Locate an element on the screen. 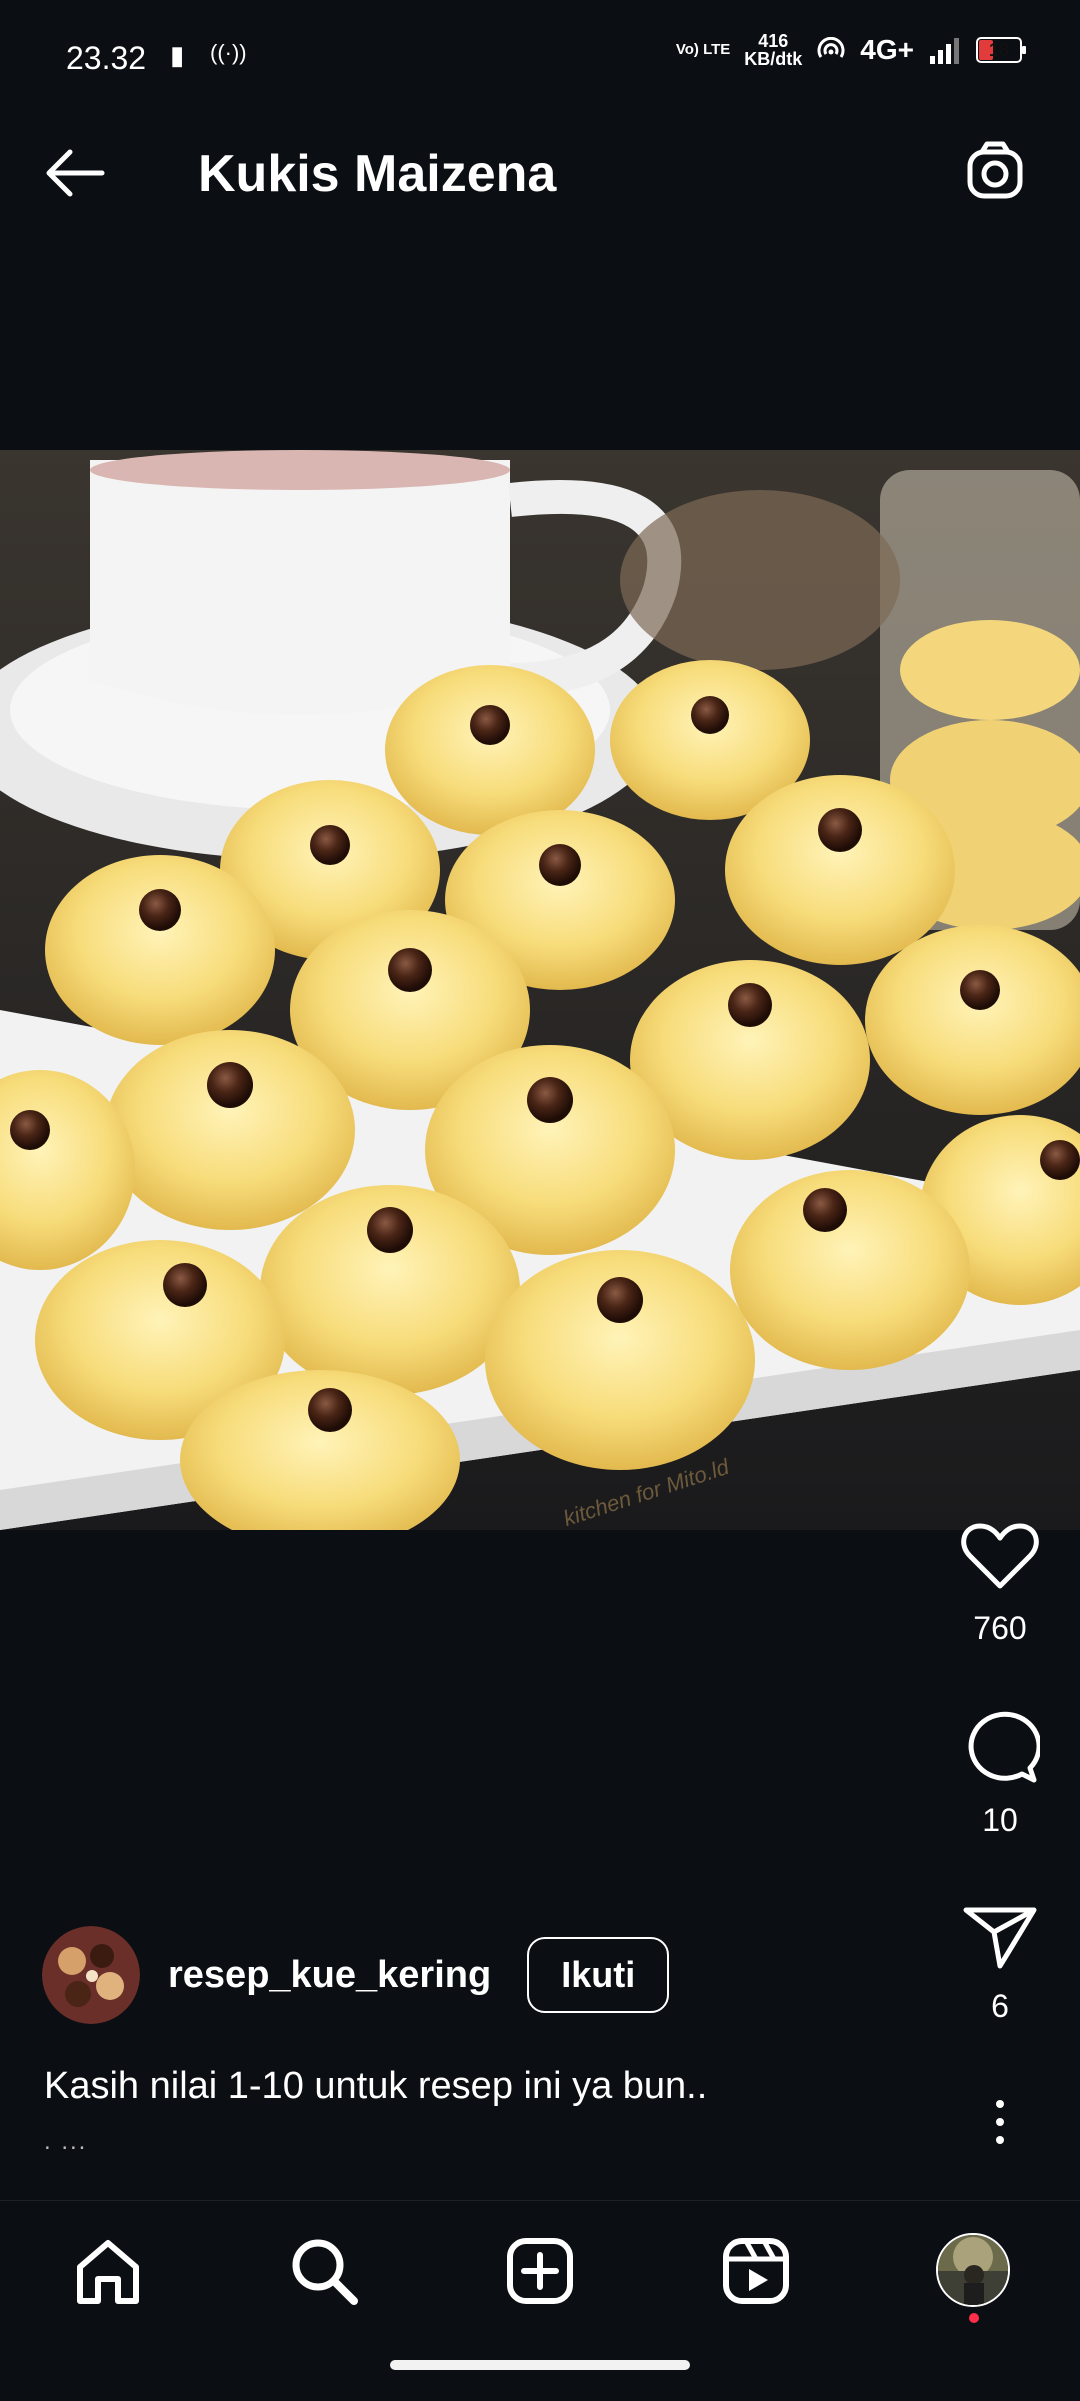 This screenshot has width=1080, height=2401. author-username: resep_kue_kering is located at coordinates (329, 1975).